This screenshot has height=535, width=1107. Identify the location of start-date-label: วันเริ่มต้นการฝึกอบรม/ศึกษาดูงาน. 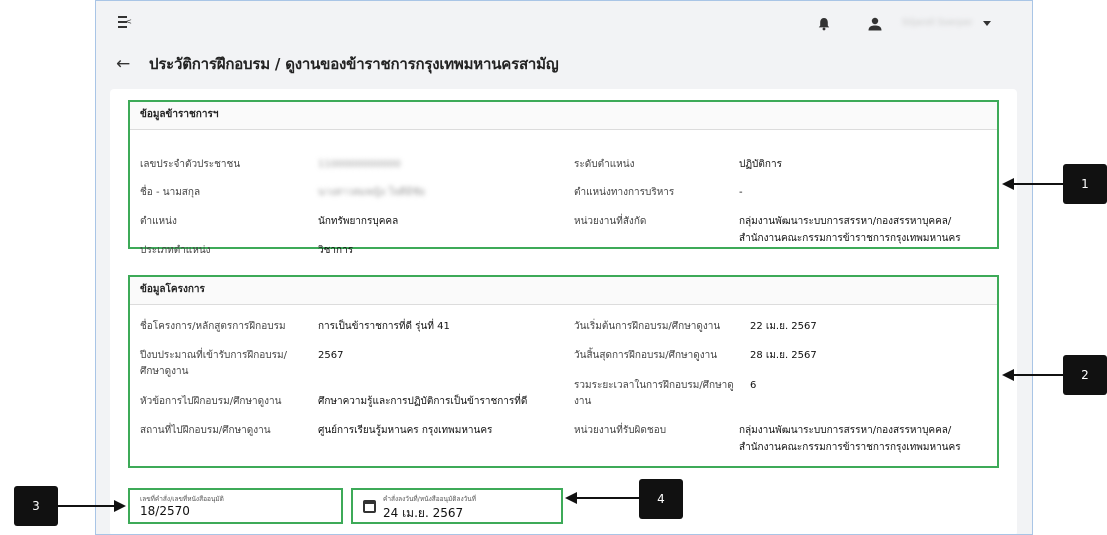
(647, 326).